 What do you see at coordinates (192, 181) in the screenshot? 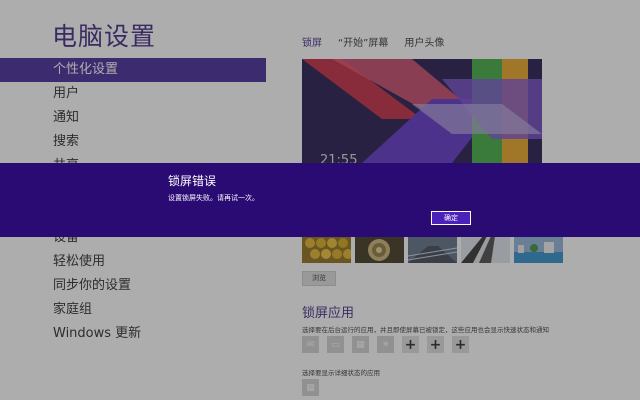
I see `dialog-title: 锁屏错误` at bounding box center [192, 181].